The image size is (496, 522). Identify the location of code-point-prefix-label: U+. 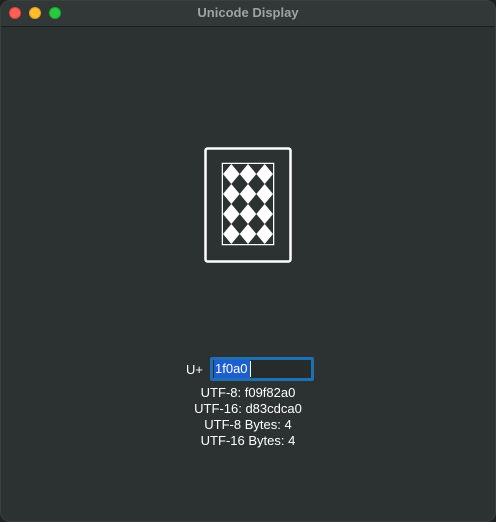
(194, 369).